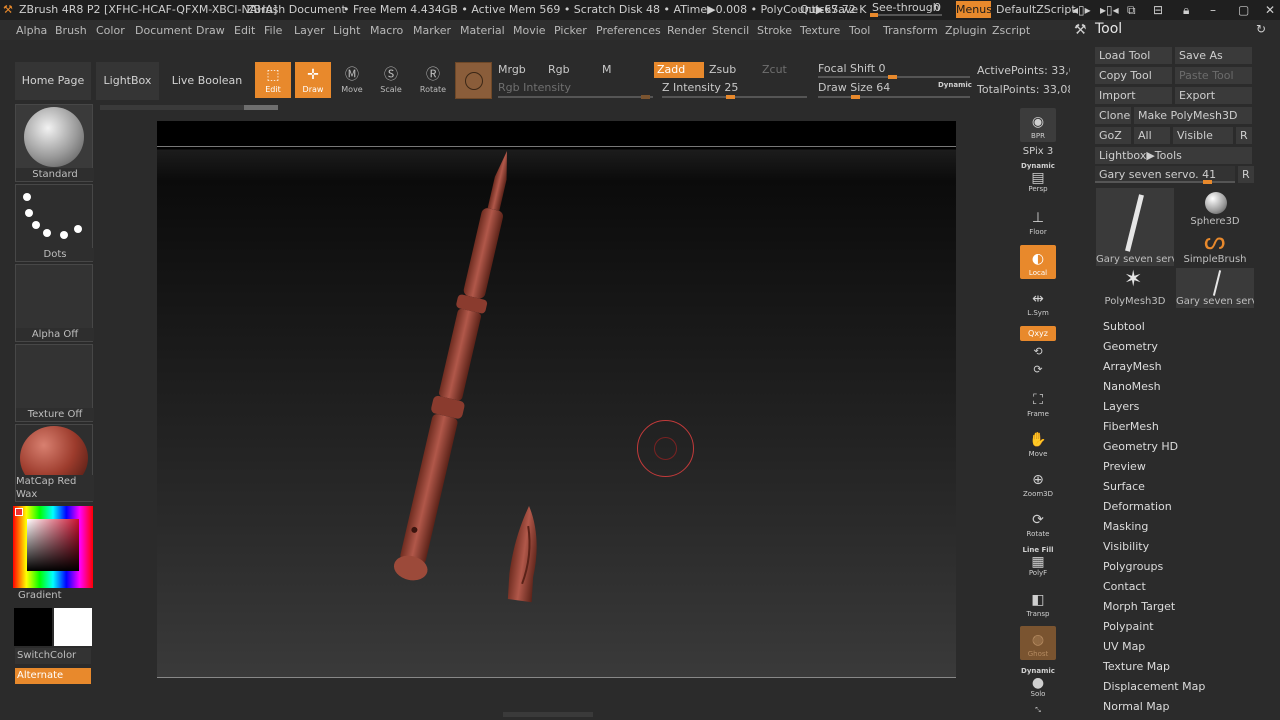 Image resolution: width=1280 pixels, height=720 pixels. What do you see at coordinates (1081, 10) in the screenshot?
I see `layout-left-icon: ◂▯▸` at bounding box center [1081, 10].